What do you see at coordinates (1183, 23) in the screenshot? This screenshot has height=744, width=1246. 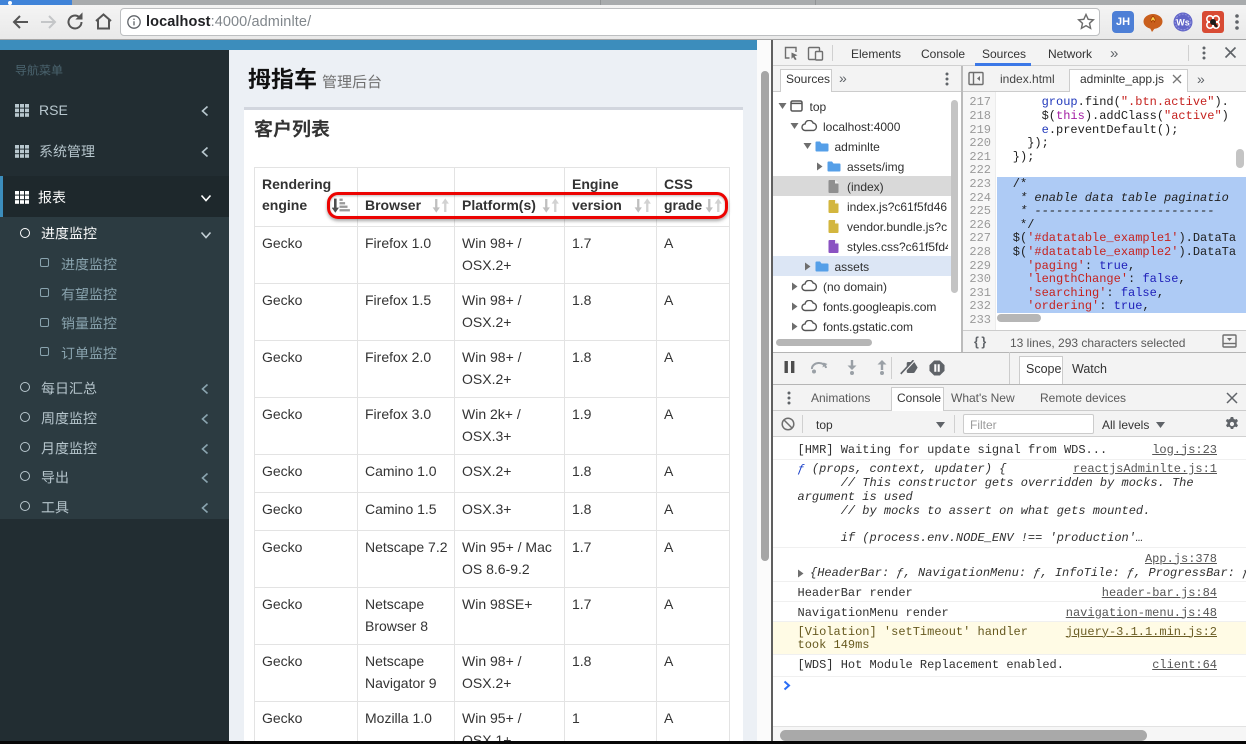 I see `svg-text: Ws` at bounding box center [1183, 23].